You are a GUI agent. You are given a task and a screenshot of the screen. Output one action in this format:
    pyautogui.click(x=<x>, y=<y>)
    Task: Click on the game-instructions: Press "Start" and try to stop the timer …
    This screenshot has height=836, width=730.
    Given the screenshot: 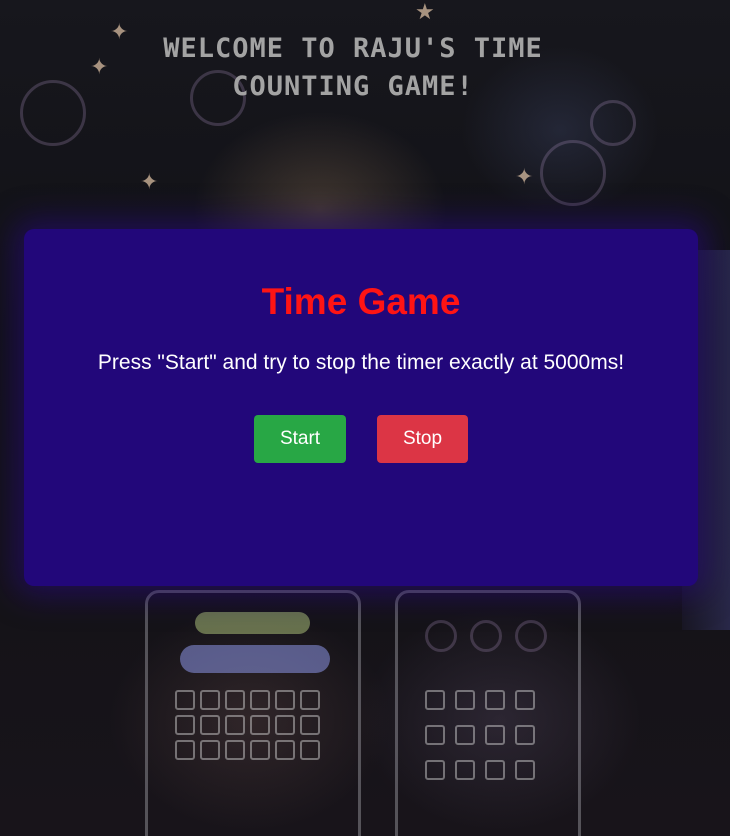 What is the action you would take?
    pyautogui.click(x=361, y=362)
    